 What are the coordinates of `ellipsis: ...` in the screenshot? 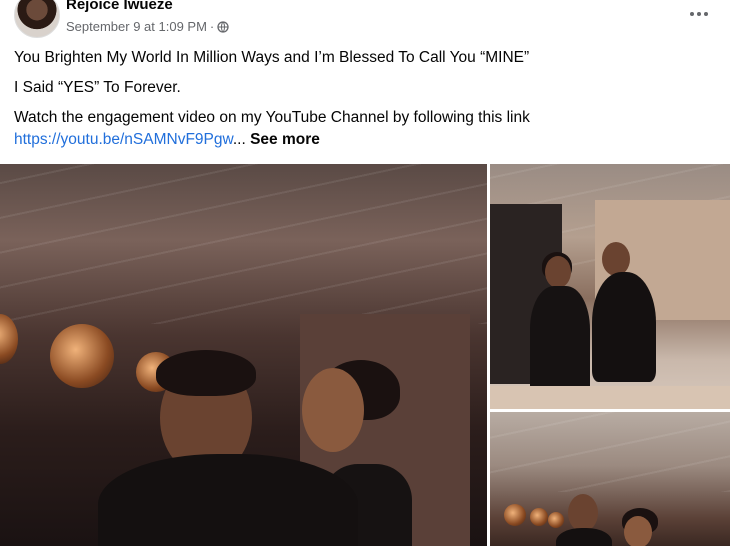 It's located at (239, 139).